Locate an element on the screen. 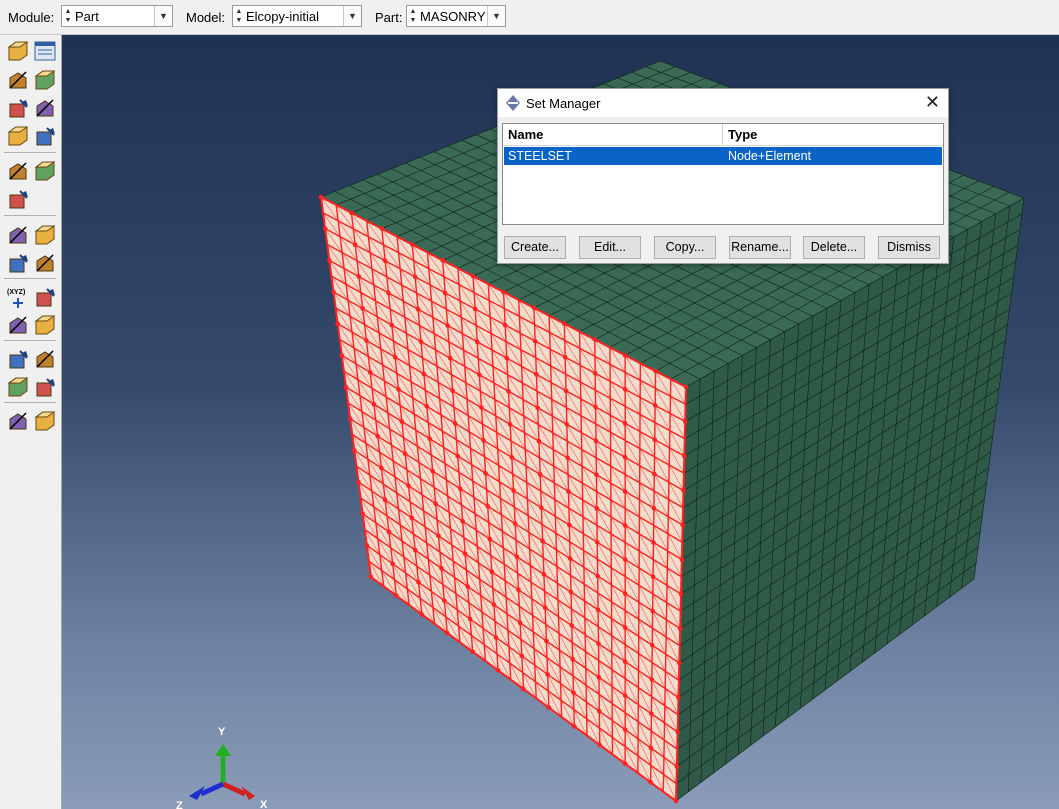  create-cut-extrude-icon is located at coordinates (45, 80).